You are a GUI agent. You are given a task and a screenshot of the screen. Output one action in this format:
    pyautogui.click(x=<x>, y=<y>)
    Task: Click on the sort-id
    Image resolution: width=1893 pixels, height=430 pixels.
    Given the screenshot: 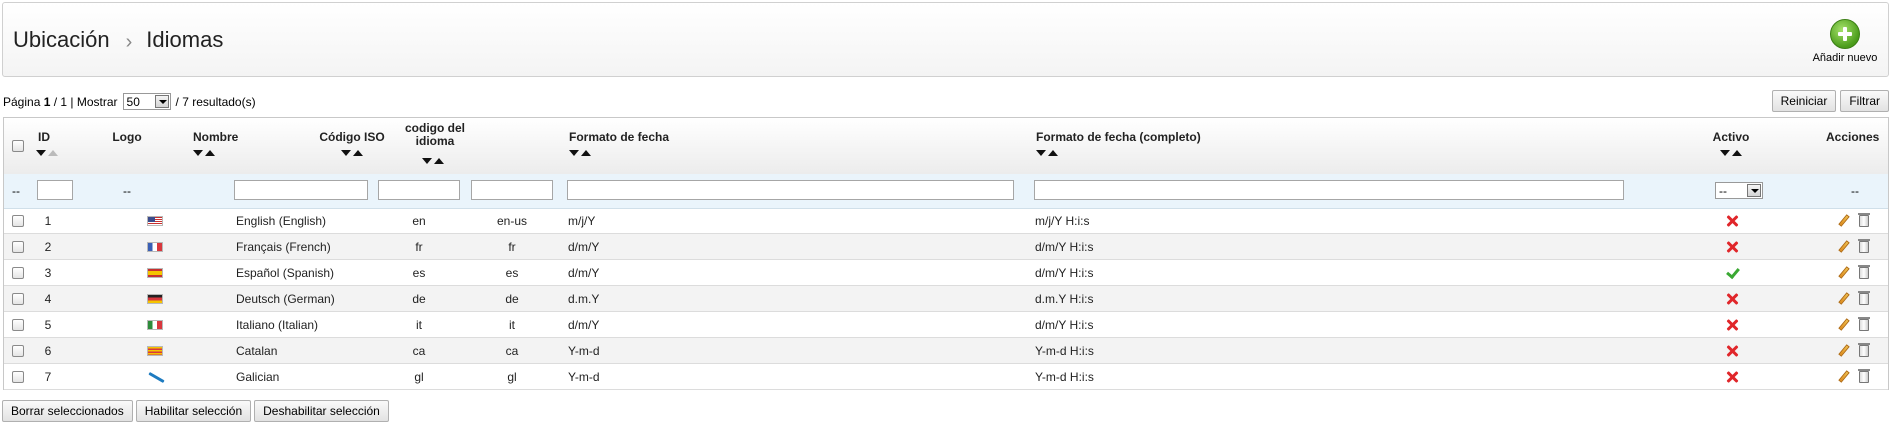 What is the action you would take?
    pyautogui.click(x=49, y=154)
    